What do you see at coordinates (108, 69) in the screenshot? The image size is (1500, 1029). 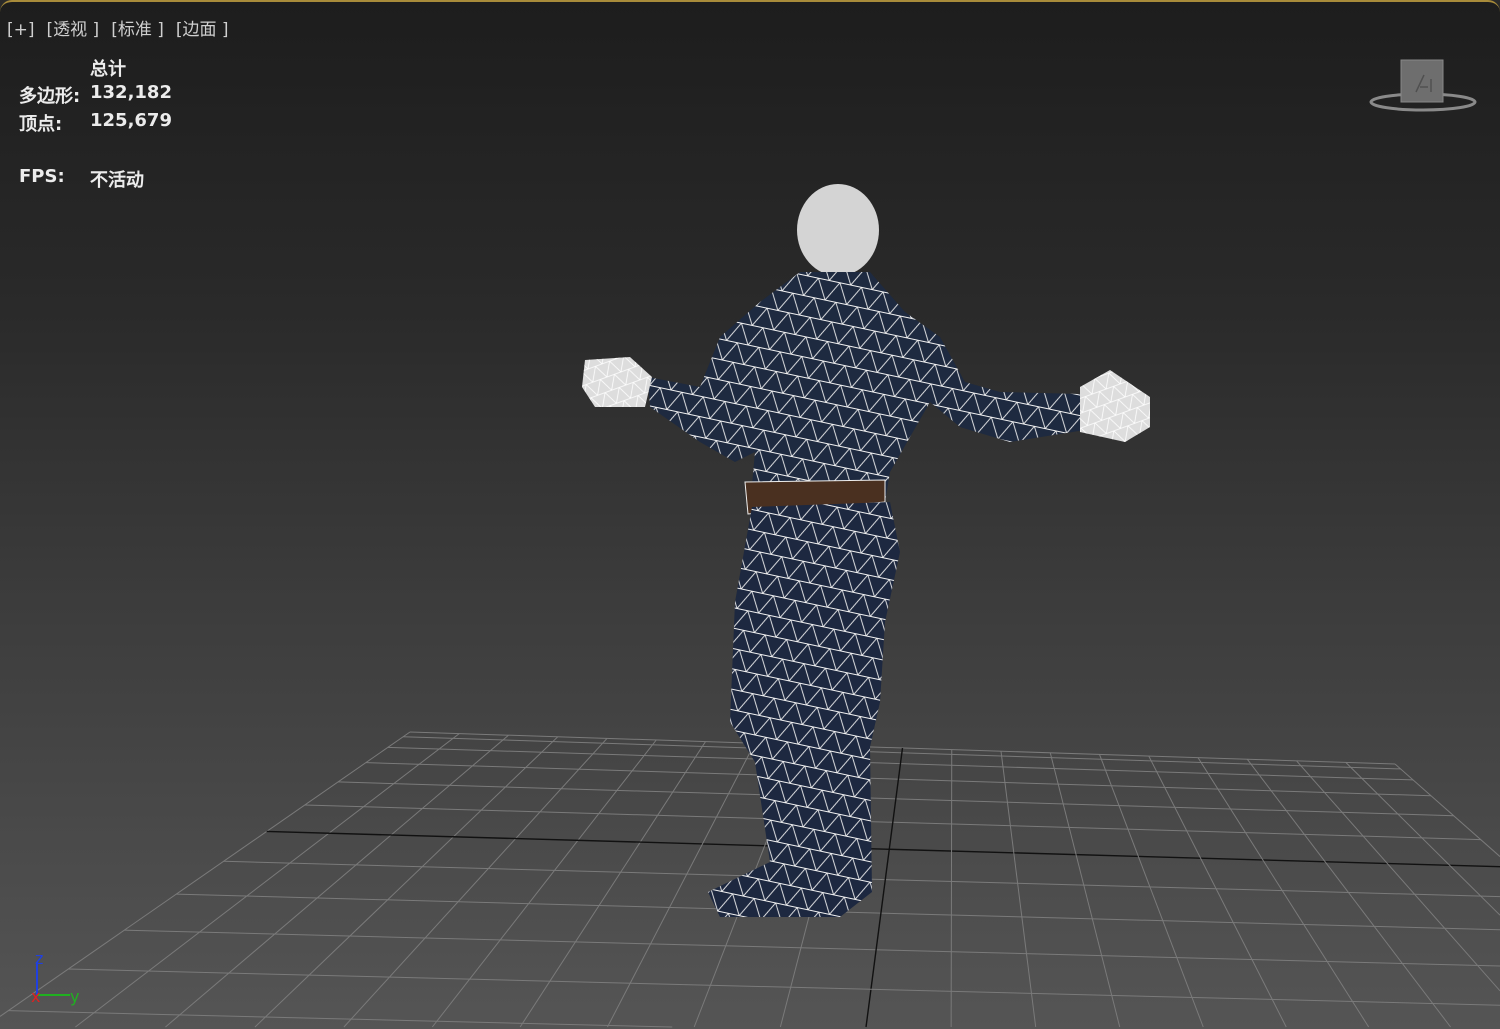 I see `stats-header: 总计` at bounding box center [108, 69].